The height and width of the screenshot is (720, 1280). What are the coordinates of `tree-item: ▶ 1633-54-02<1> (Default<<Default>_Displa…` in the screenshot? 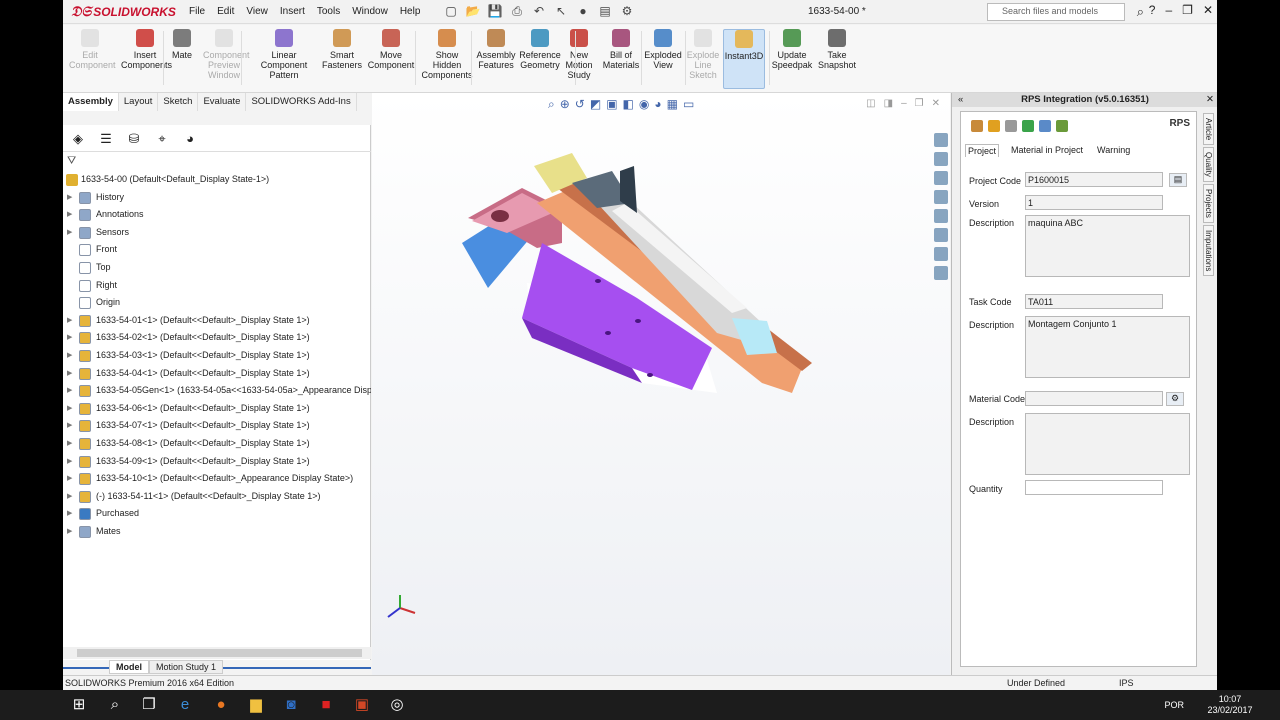 It's located at (217, 338).